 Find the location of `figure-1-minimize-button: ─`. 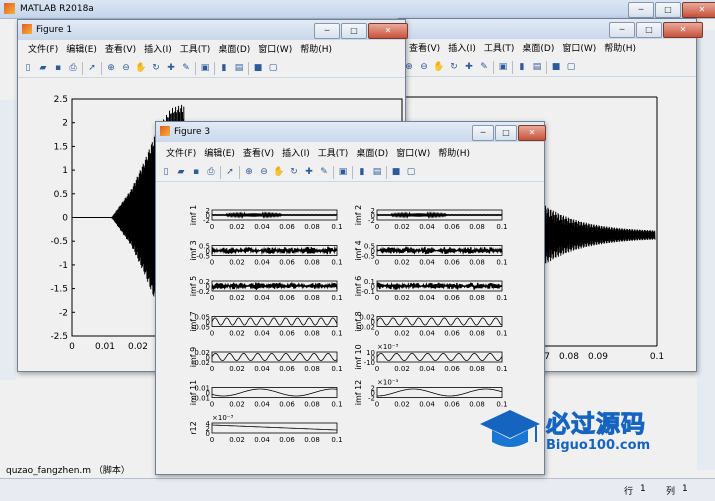

figure-1-minimize-button: ─ is located at coordinates (327, 31).